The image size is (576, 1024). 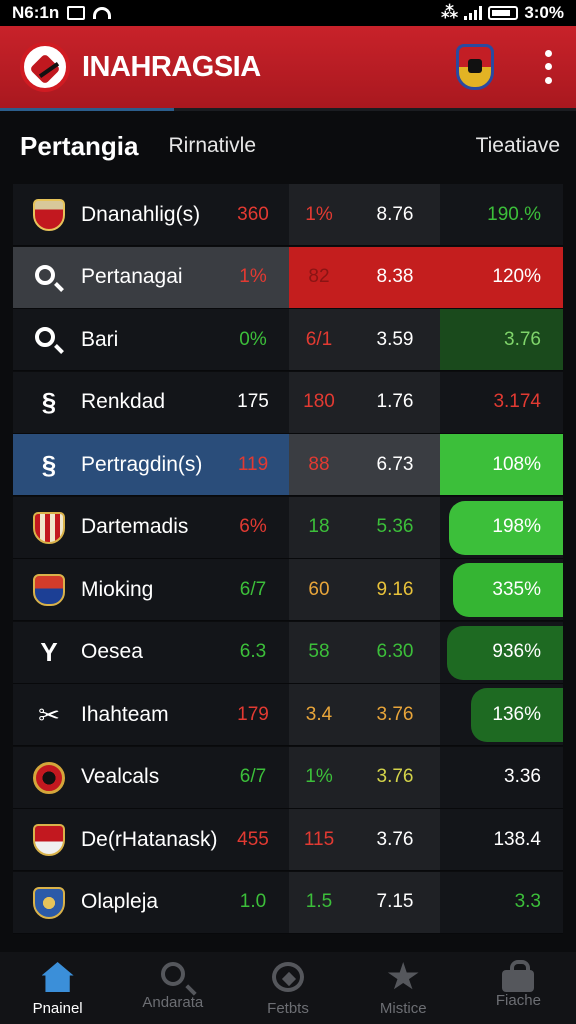 I want to click on column-header-rating: Rirnativle, so click(x=213, y=146).